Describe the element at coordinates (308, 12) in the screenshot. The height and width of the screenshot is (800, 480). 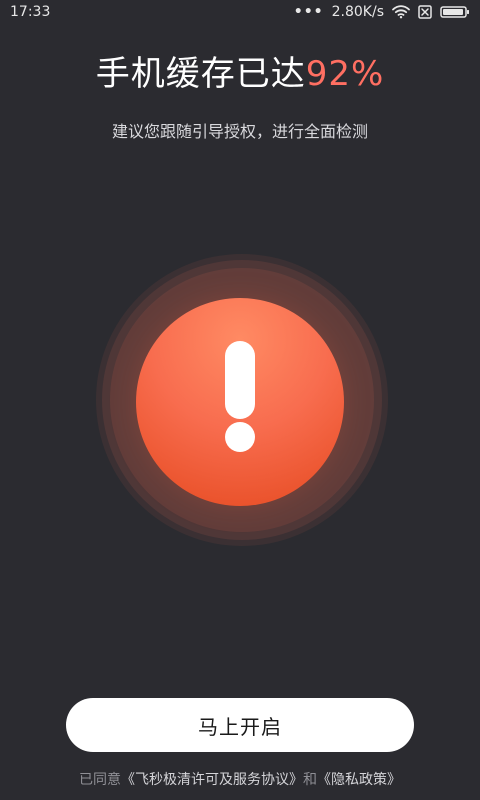
I see `more-icon: •••` at that location.